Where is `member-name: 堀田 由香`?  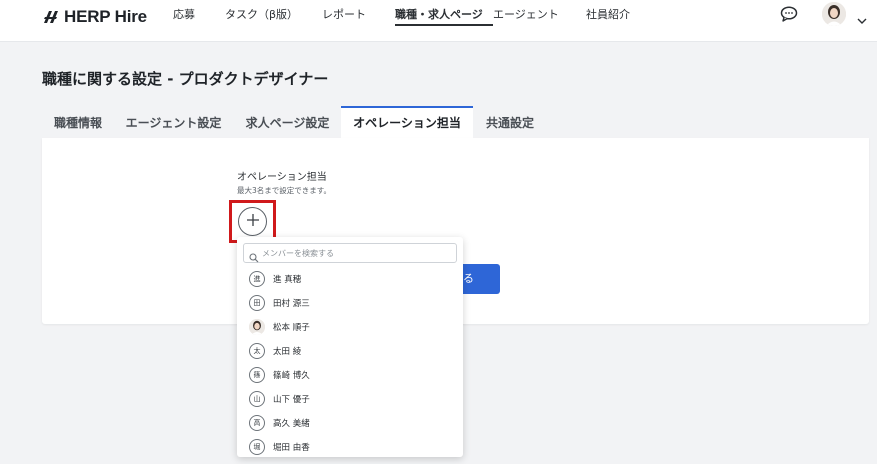
member-name: 堀田 由香 is located at coordinates (291, 448).